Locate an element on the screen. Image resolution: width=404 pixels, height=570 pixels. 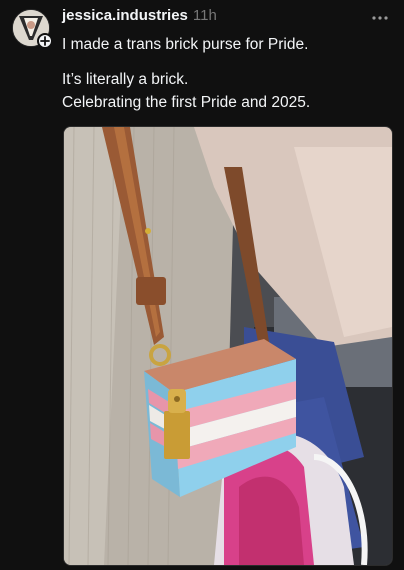
plus-icon is located at coordinates (45, 41).